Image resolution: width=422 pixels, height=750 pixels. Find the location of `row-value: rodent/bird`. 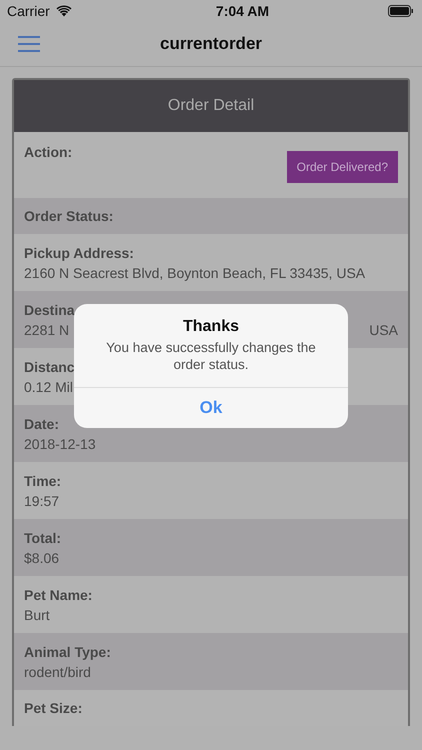

row-value: rodent/bird is located at coordinates (57, 672).